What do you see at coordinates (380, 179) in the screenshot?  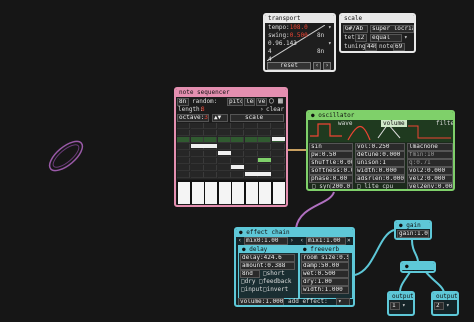 I see `adsr-field: adsrlen:0.000` at bounding box center [380, 179].